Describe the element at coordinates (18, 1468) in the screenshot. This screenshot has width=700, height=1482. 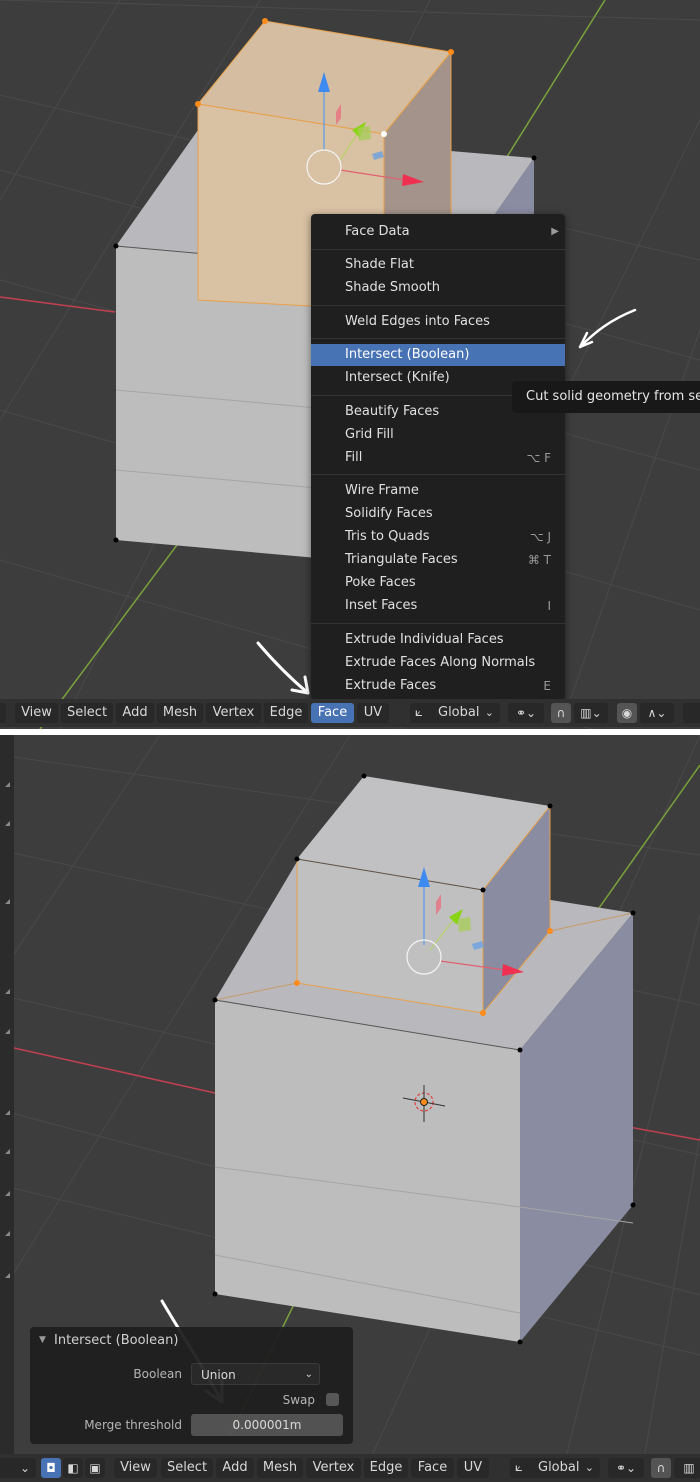
I see `mode-dropdown: ⌄` at that location.